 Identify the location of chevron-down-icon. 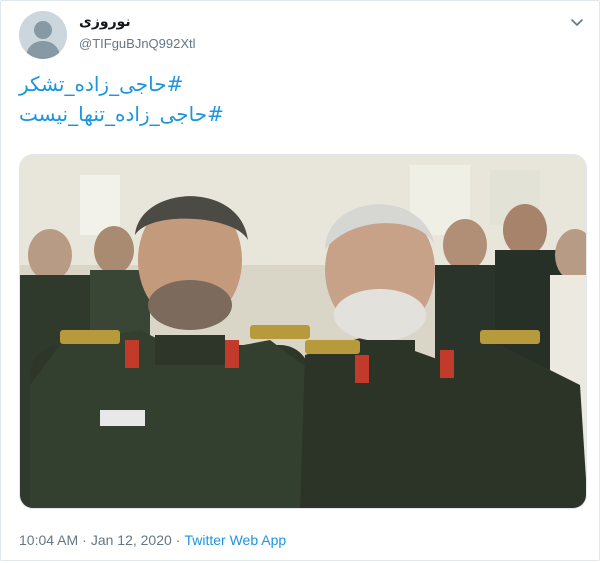
(577, 22).